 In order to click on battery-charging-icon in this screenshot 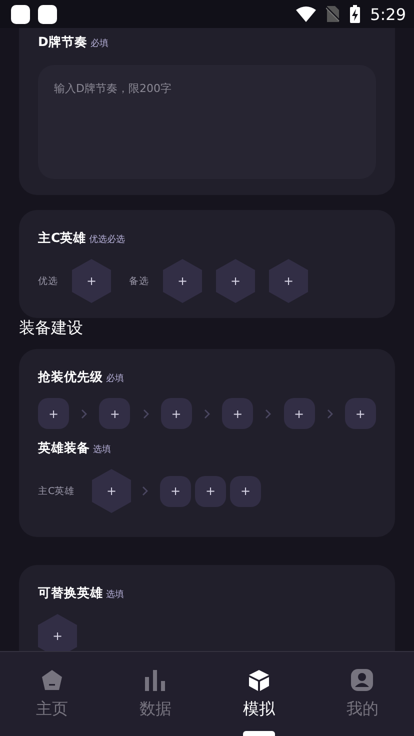, I will do `click(355, 14)`.